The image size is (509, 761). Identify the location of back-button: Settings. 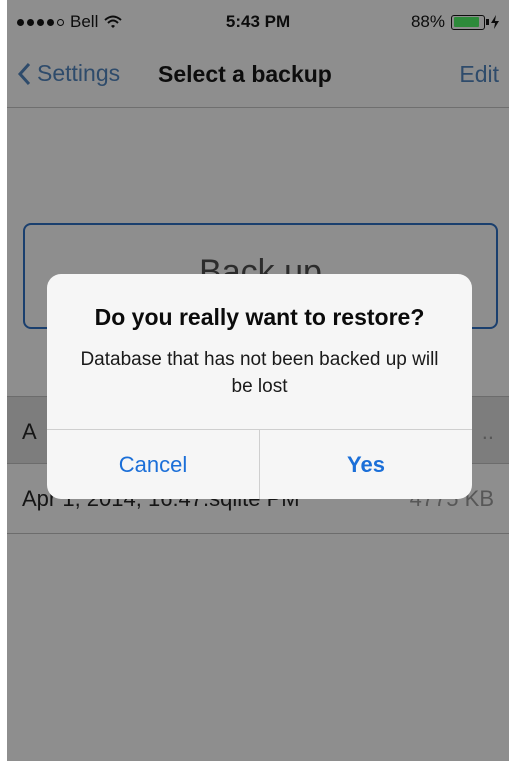
(68, 73).